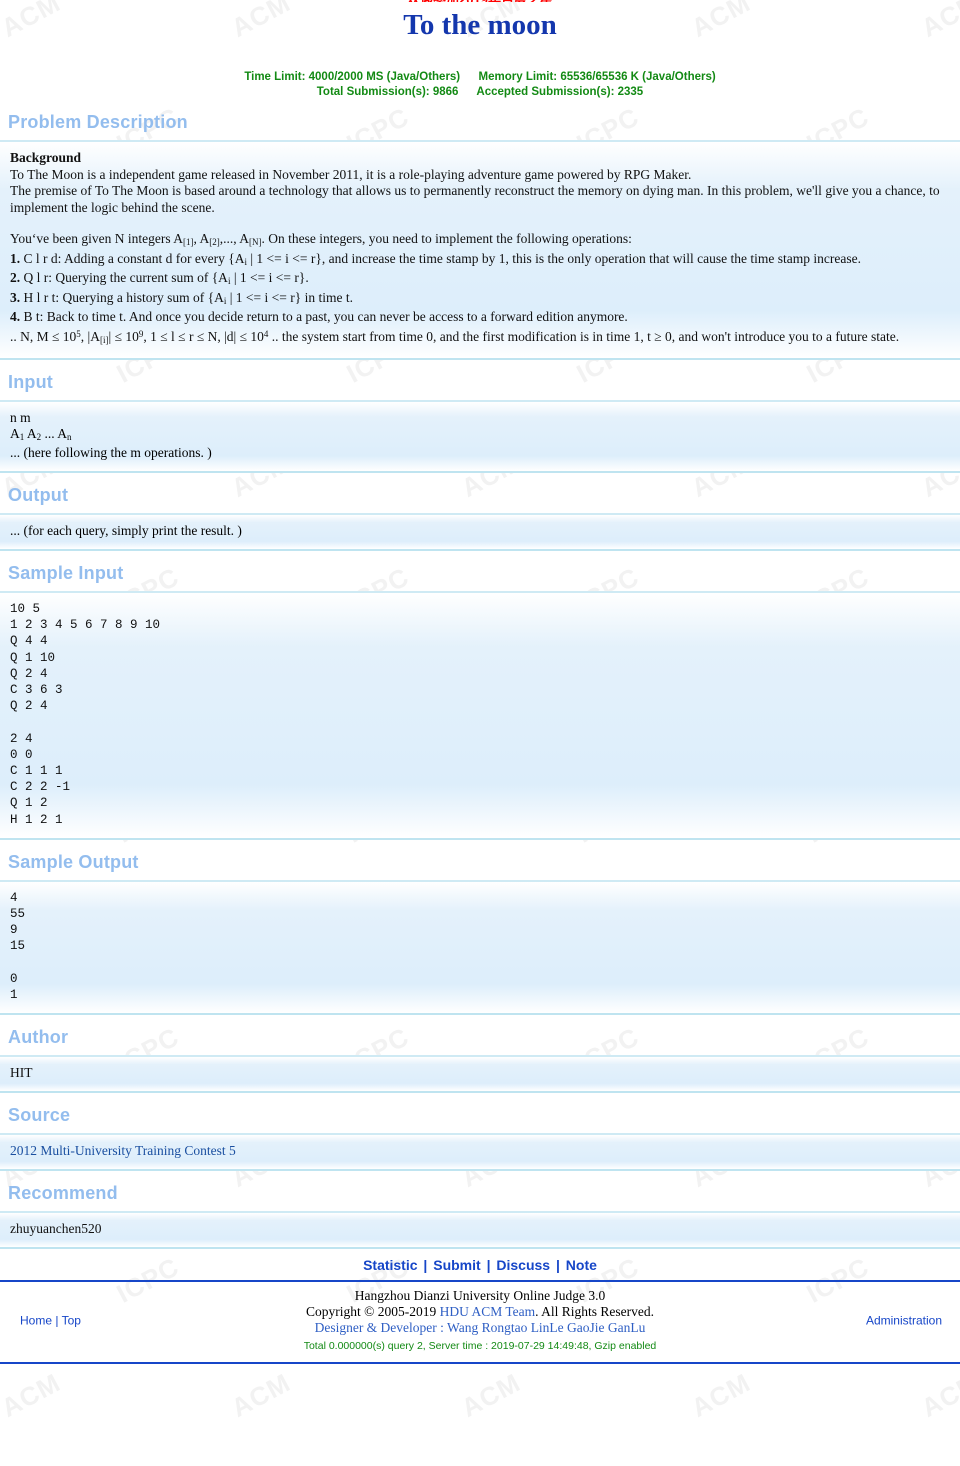 This screenshot has width=960, height=1466. What do you see at coordinates (111, 452) in the screenshot?
I see `input-line-3: ... (here following the m operations. )` at bounding box center [111, 452].